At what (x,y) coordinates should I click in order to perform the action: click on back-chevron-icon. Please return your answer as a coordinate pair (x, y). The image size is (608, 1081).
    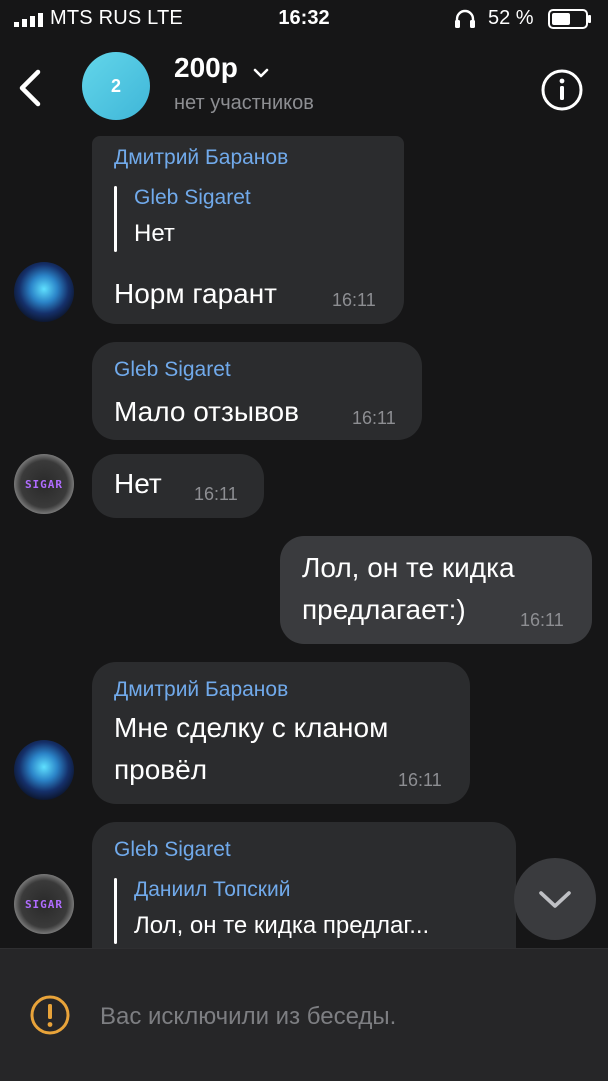
    Looking at the image, I should click on (30, 88).